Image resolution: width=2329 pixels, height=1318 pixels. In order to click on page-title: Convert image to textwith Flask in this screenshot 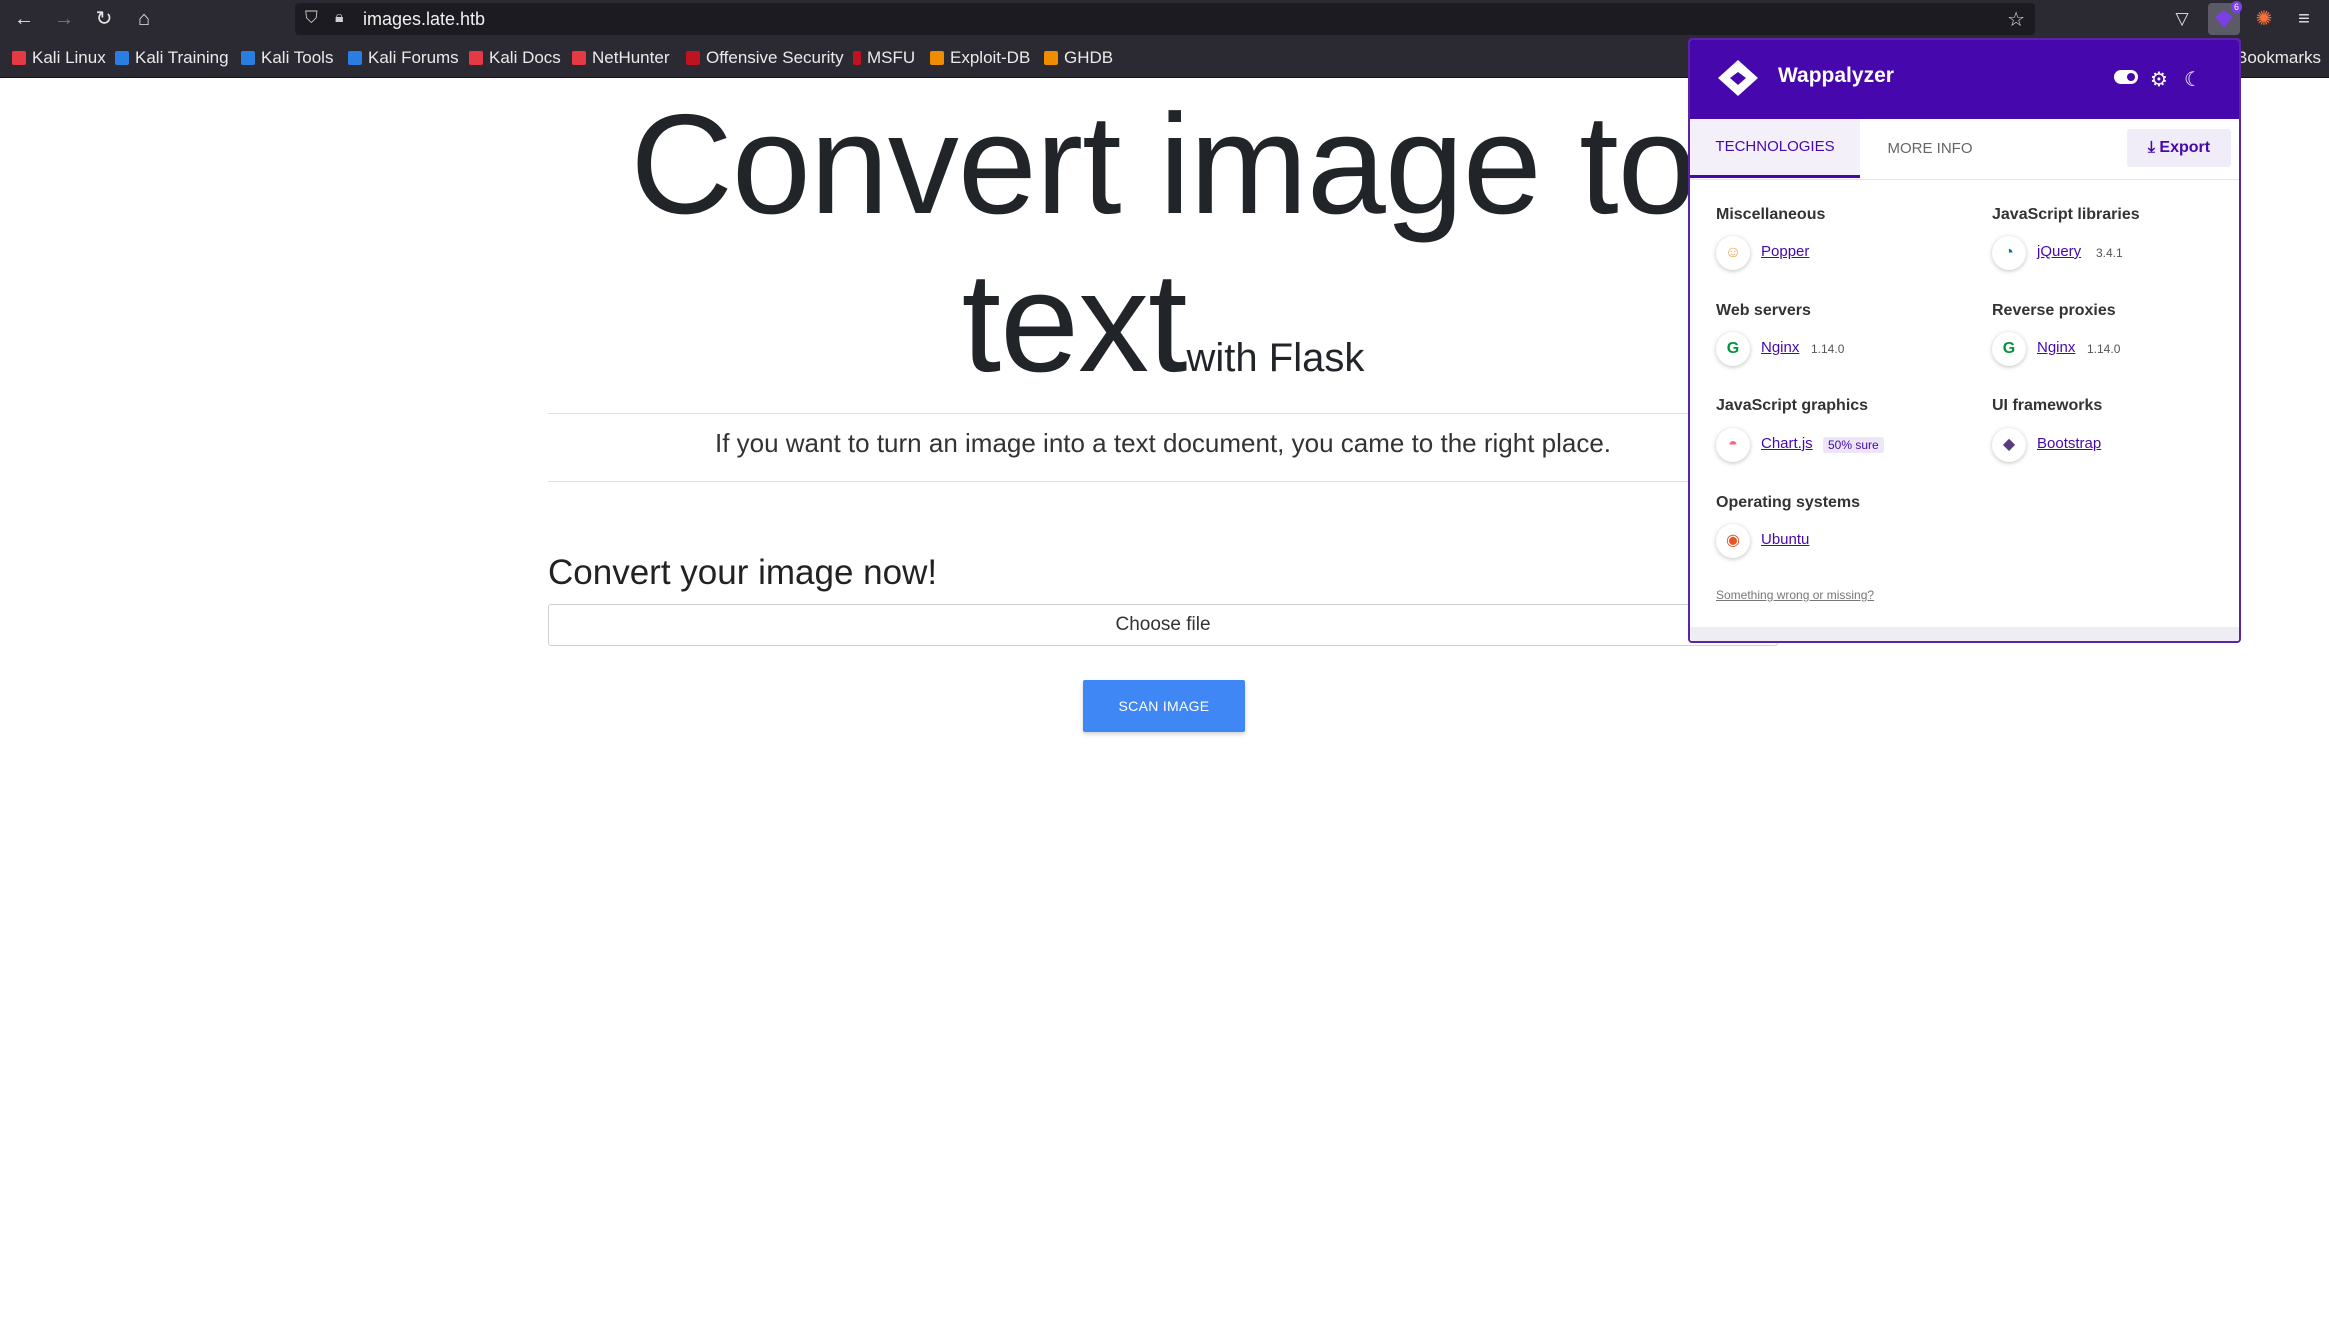, I will do `click(1163, 265)`.